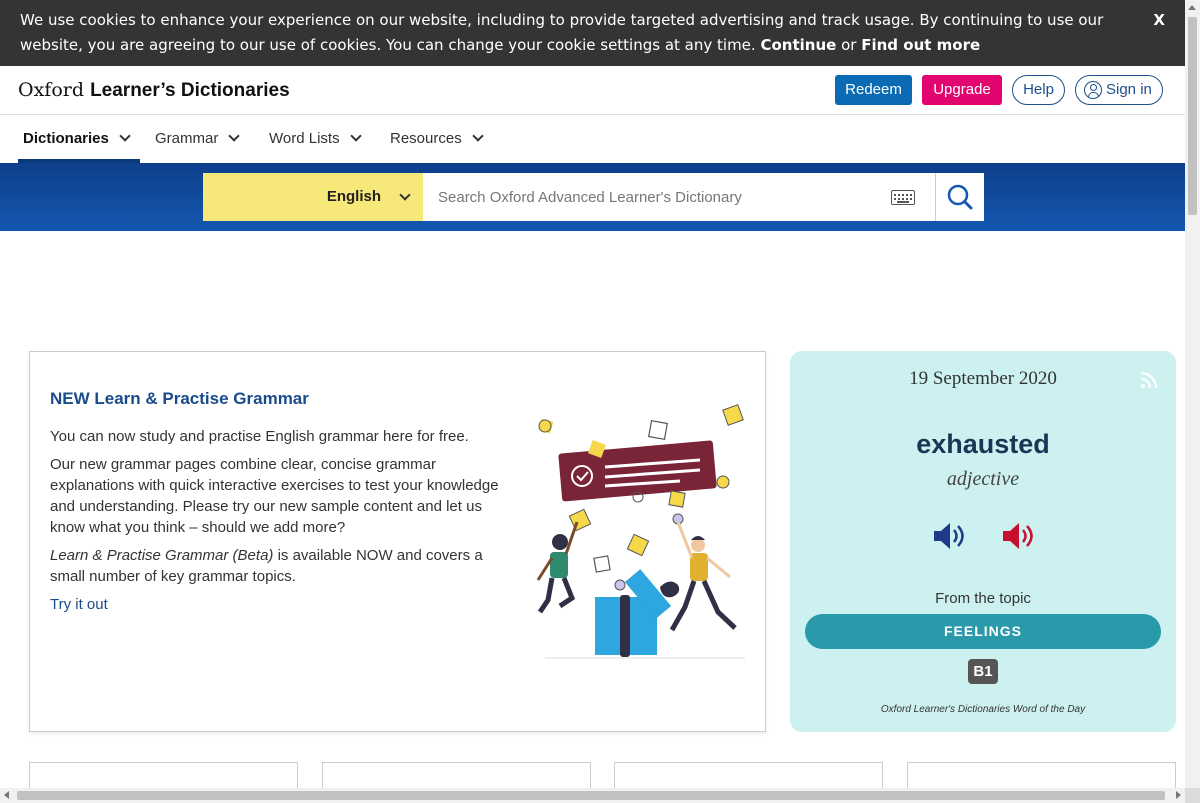 The image size is (1200, 803). Describe the element at coordinates (1093, 90) in the screenshot. I see `user-icon` at that location.